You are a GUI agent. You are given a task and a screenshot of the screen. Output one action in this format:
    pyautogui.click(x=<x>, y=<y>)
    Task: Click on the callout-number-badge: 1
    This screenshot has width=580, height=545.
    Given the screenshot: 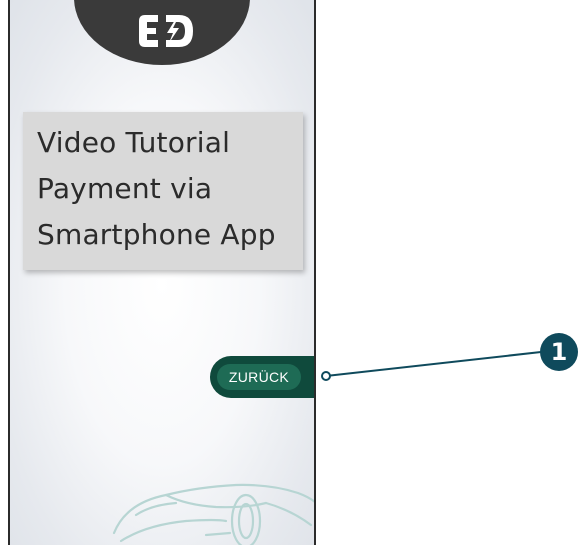 What is the action you would take?
    pyautogui.click(x=559, y=352)
    